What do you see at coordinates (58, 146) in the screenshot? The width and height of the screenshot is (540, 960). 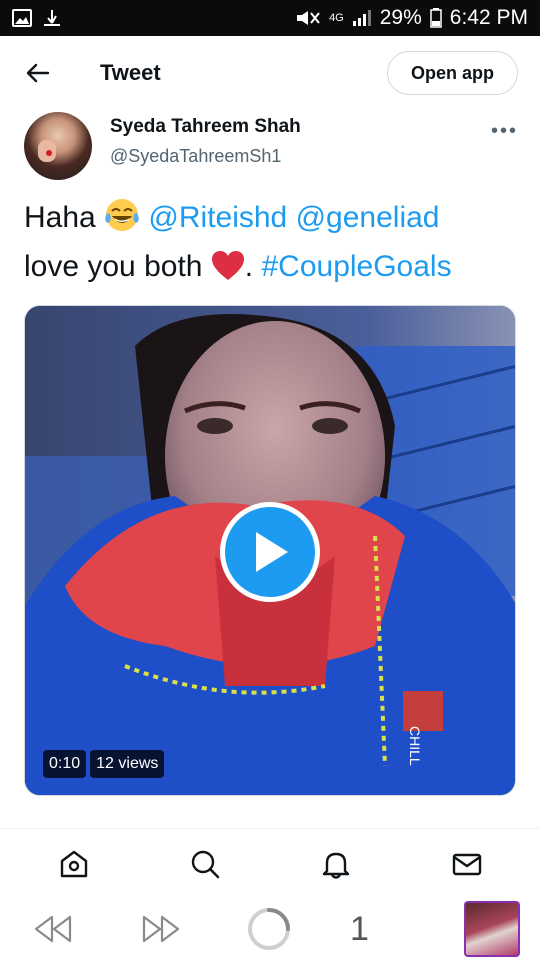 I see `avatar` at bounding box center [58, 146].